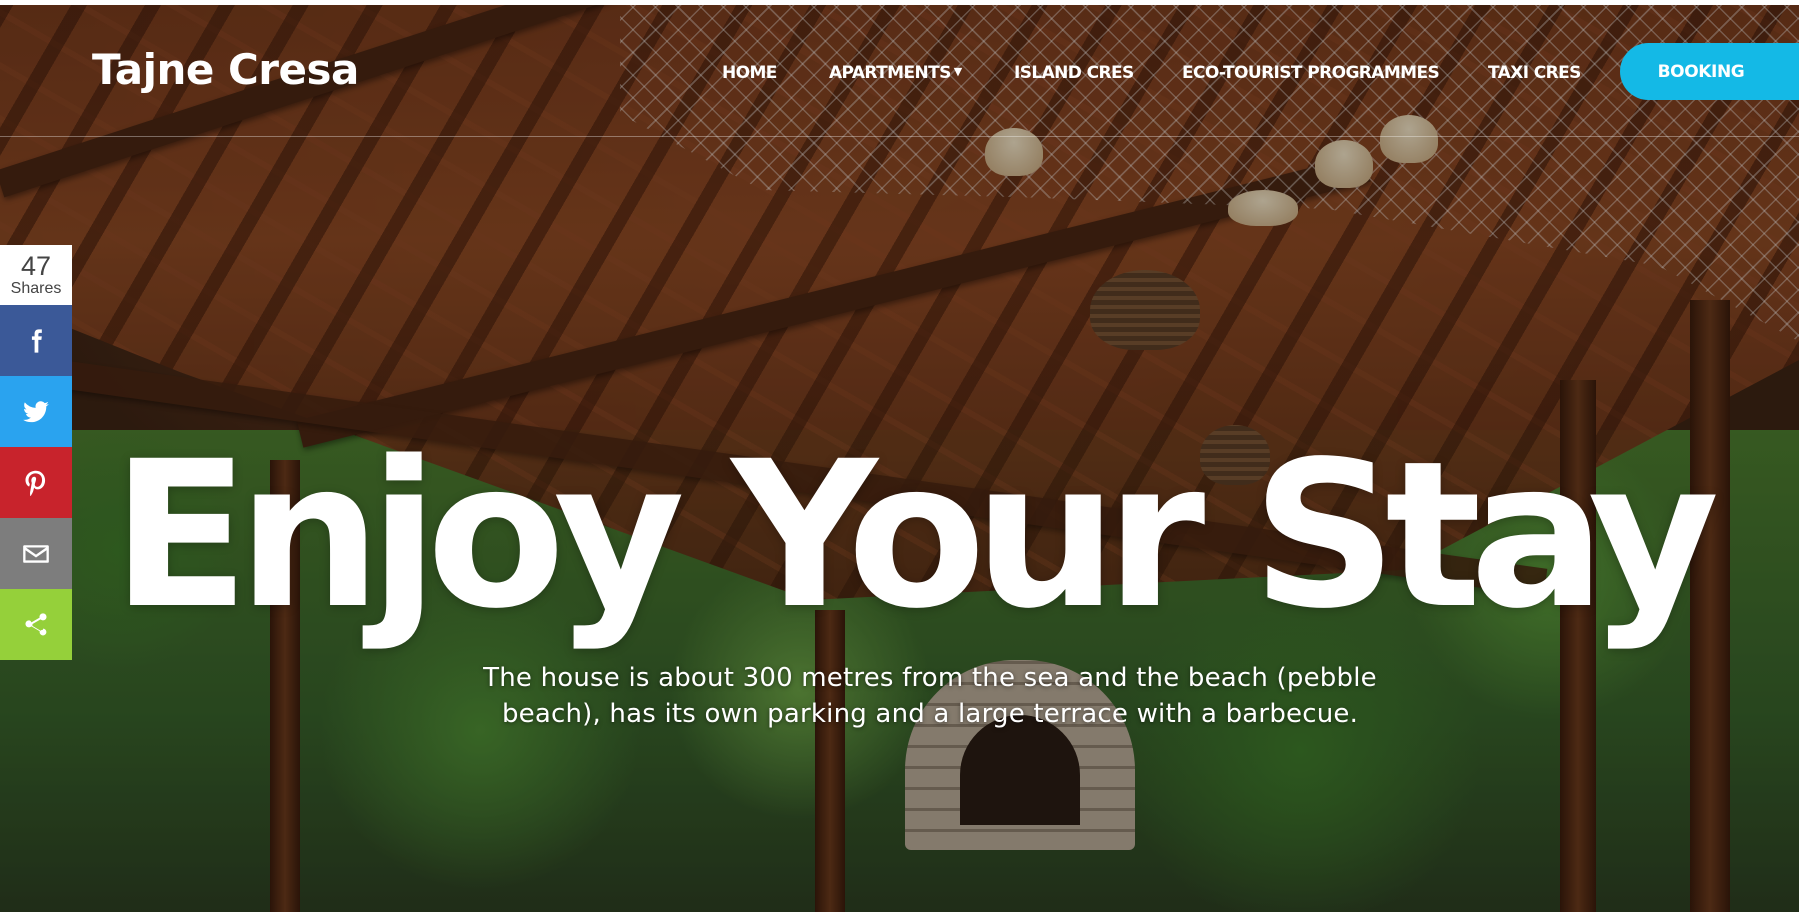  What do you see at coordinates (36, 288) in the screenshot?
I see `share-count-label: Shares` at bounding box center [36, 288].